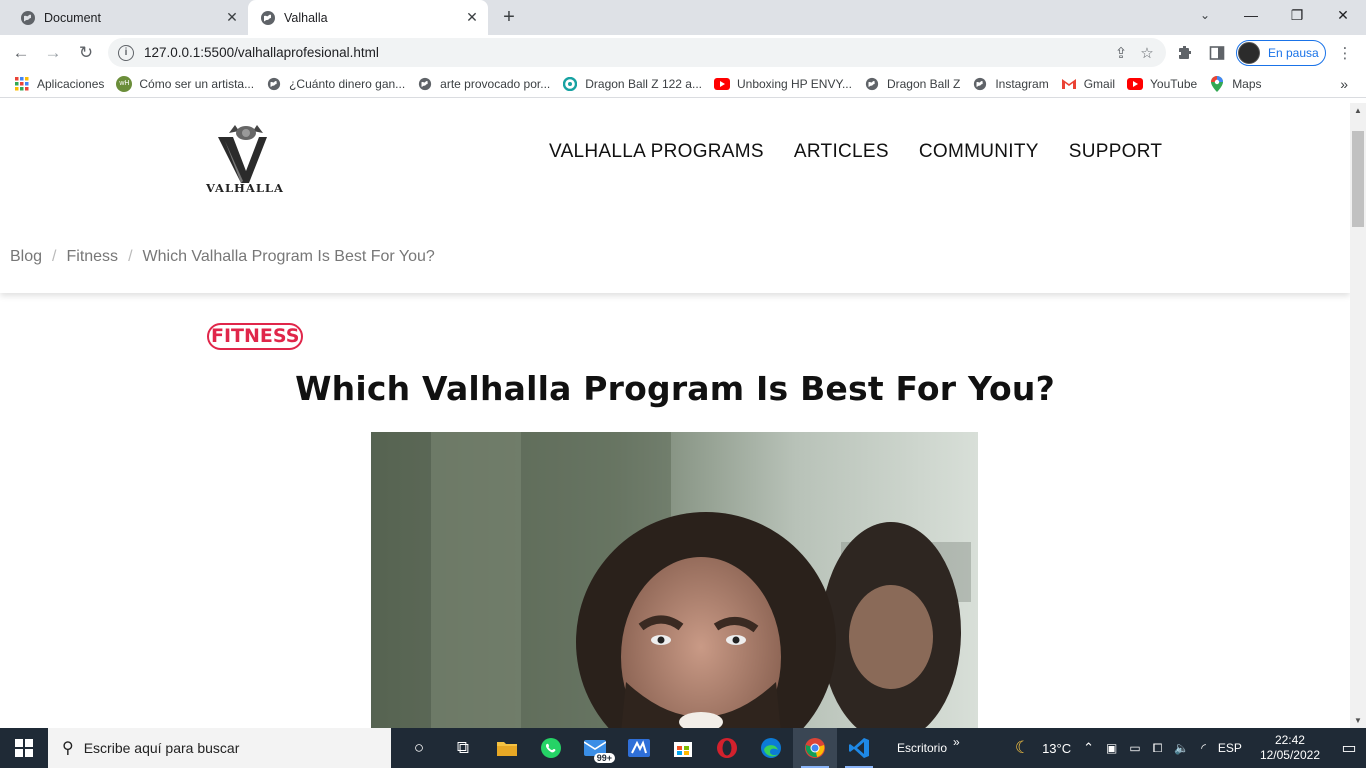  I want to click on battery-icon: ▭, so click(1134, 748).